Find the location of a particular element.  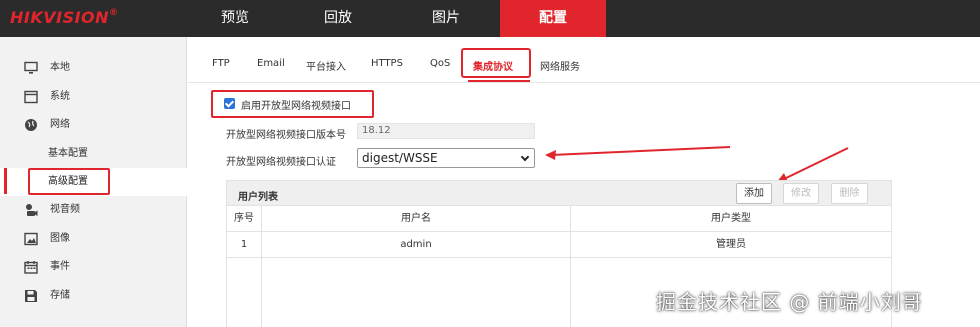

delete-user-button: 删除 is located at coordinates (849, 193).